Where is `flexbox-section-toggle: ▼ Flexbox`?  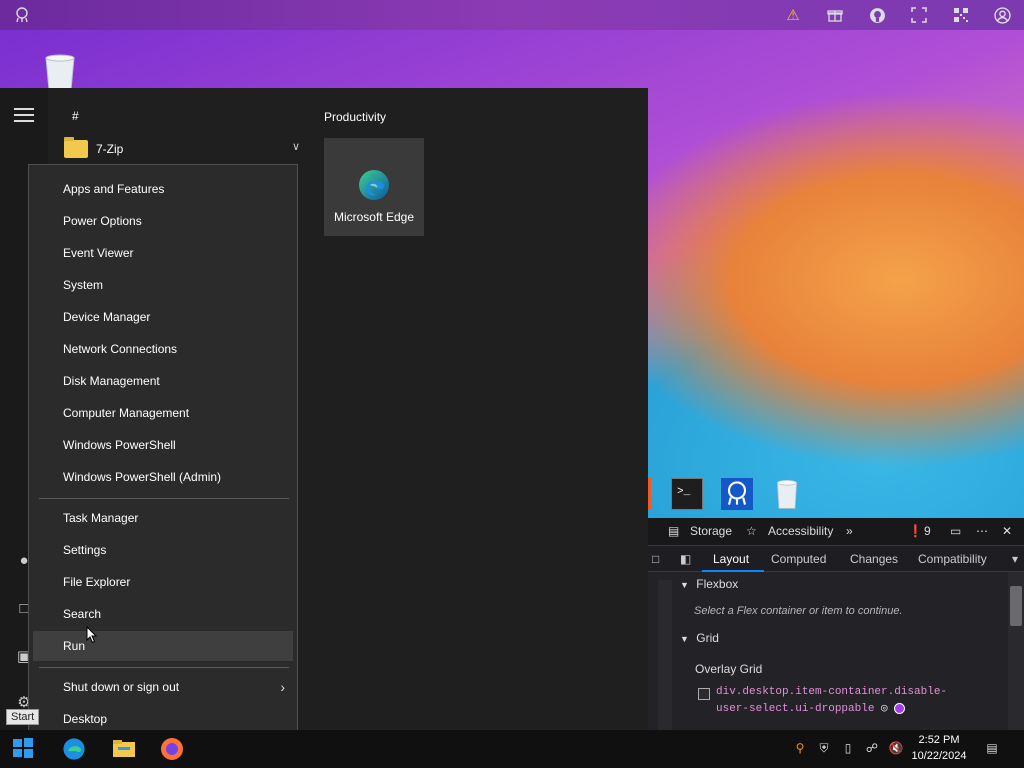 flexbox-section-toggle: ▼ Flexbox is located at coordinates (709, 584).